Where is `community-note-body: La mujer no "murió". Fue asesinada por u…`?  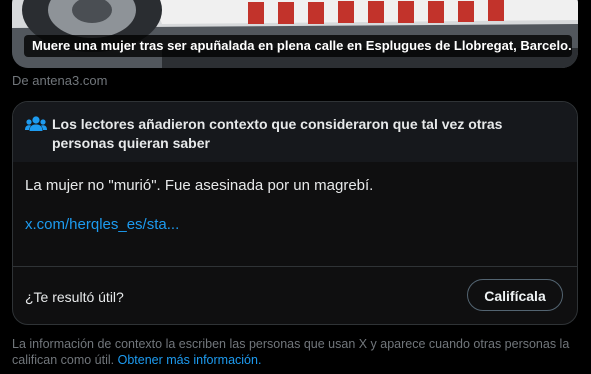 community-note-body: La mujer no "murió". Fue asesinada por u… is located at coordinates (199, 185).